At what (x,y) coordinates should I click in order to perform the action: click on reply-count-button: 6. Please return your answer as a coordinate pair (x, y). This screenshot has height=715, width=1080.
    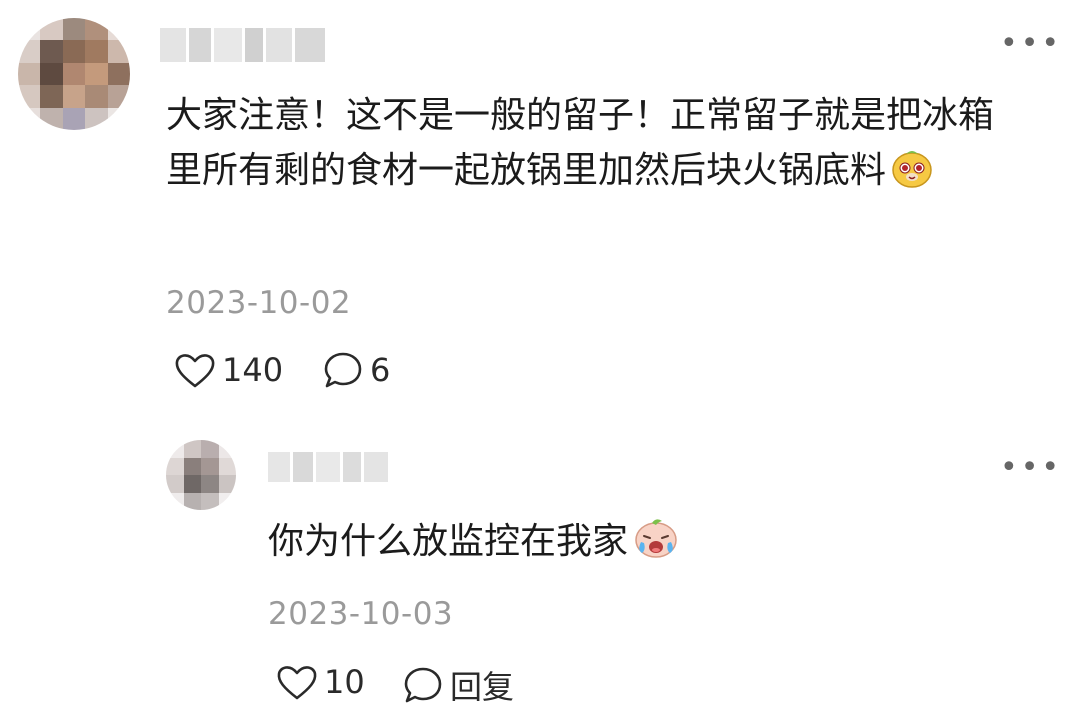
    Looking at the image, I should click on (356, 370).